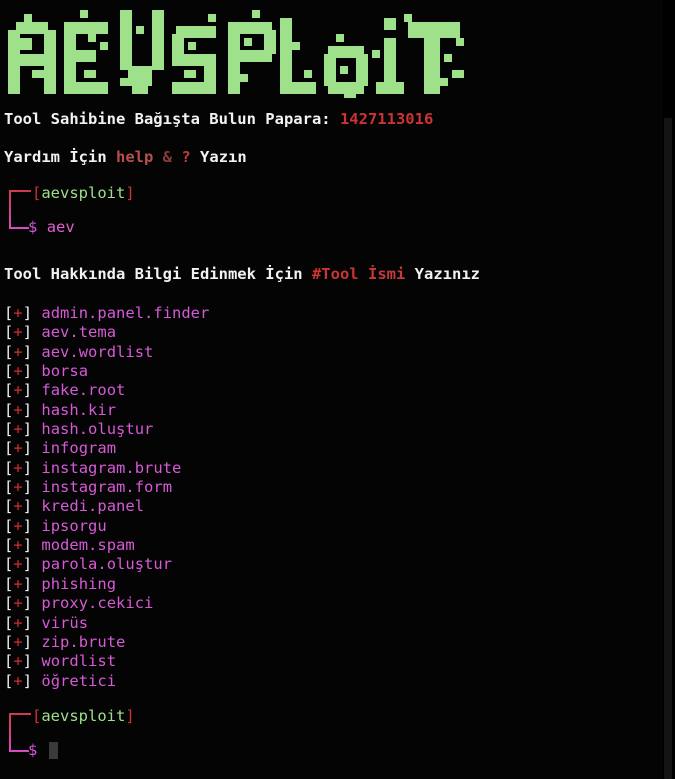 Image resolution: width=675 pixels, height=779 pixels. What do you see at coordinates (37, 193) in the screenshot?
I see `prompt-bracket-open: [` at bounding box center [37, 193].